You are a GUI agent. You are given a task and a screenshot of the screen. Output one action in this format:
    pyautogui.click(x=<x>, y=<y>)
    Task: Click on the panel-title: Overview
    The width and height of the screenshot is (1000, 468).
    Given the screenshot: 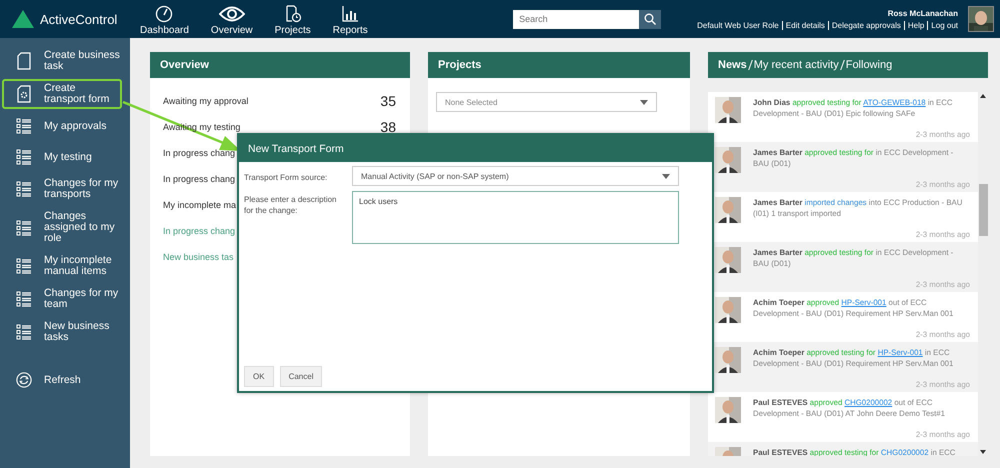 What is the action you would take?
    pyautogui.click(x=280, y=65)
    